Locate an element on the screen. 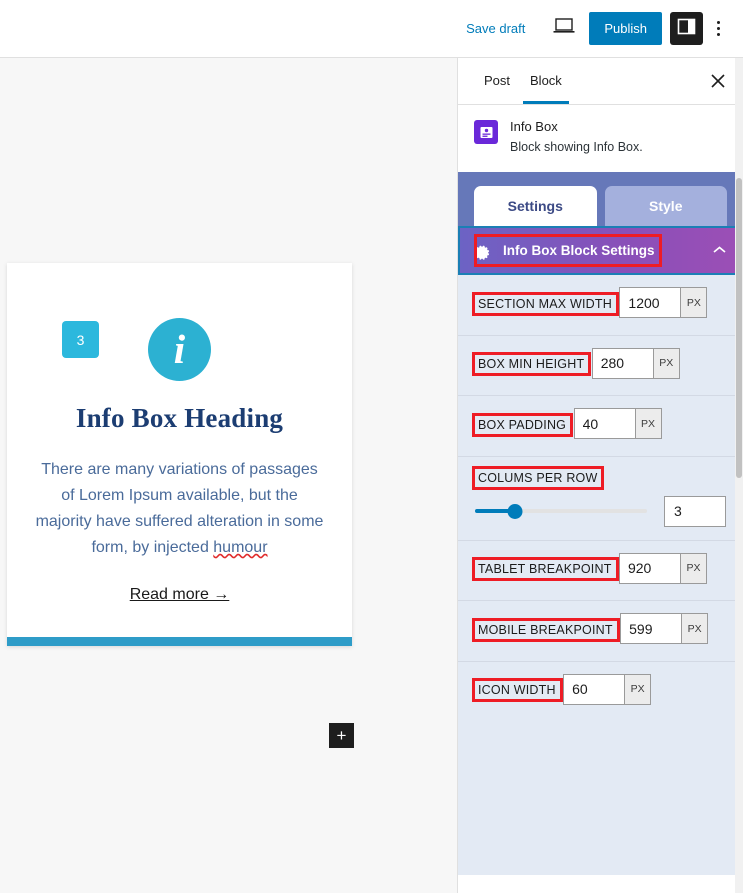 Image resolution: width=743 pixels, height=893 pixels. tablet-breakpoint-input-group: PX is located at coordinates (662, 568).